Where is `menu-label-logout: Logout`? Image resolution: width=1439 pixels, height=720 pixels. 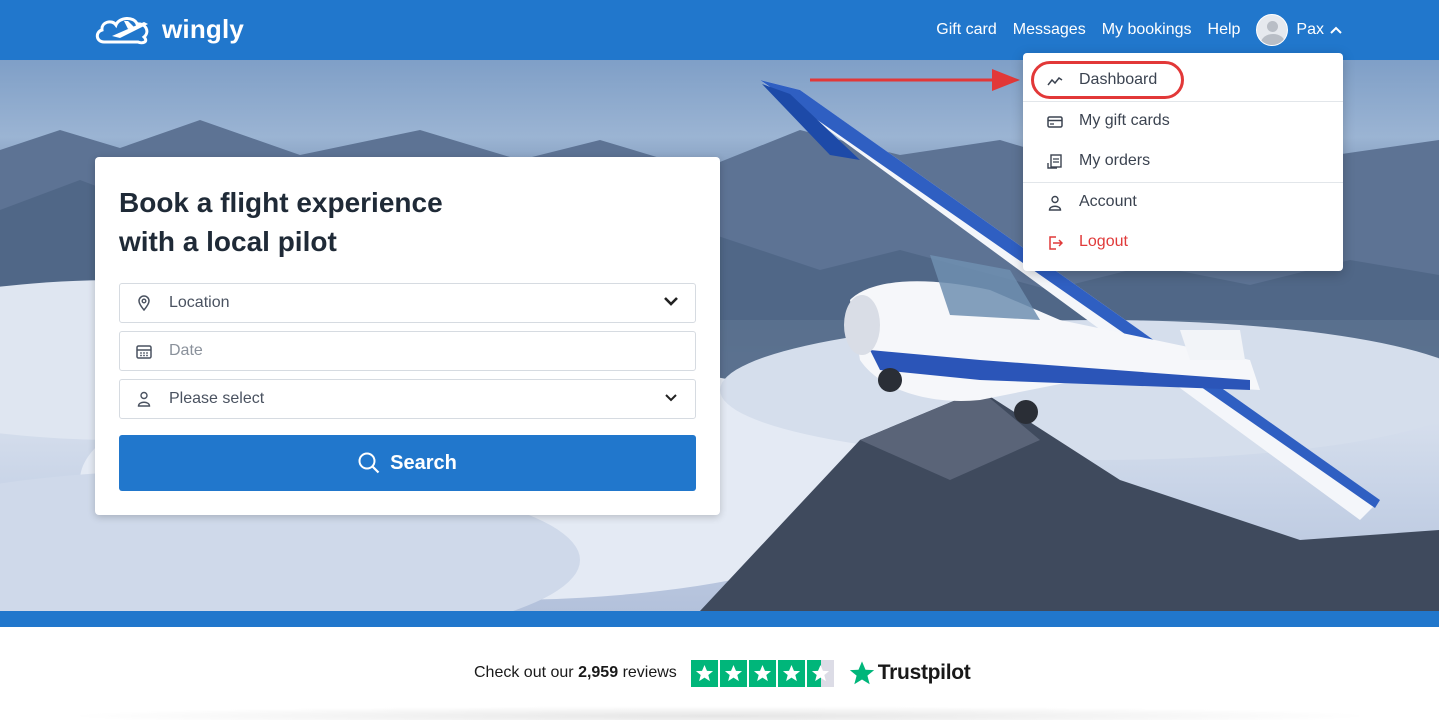 menu-label-logout: Logout is located at coordinates (1103, 241).